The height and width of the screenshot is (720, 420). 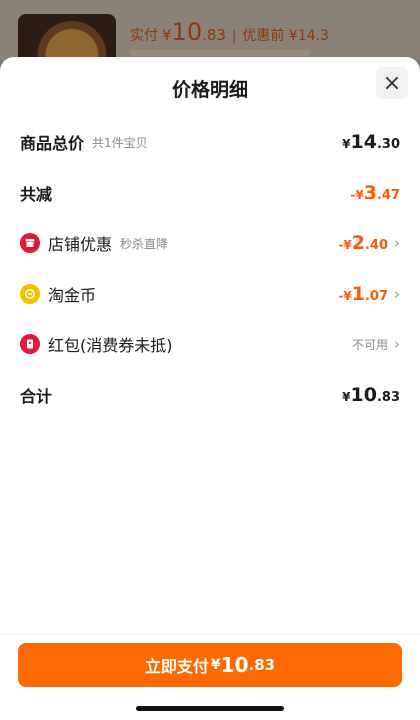 What do you see at coordinates (210, 634) in the screenshot?
I see `footer-divider` at bounding box center [210, 634].